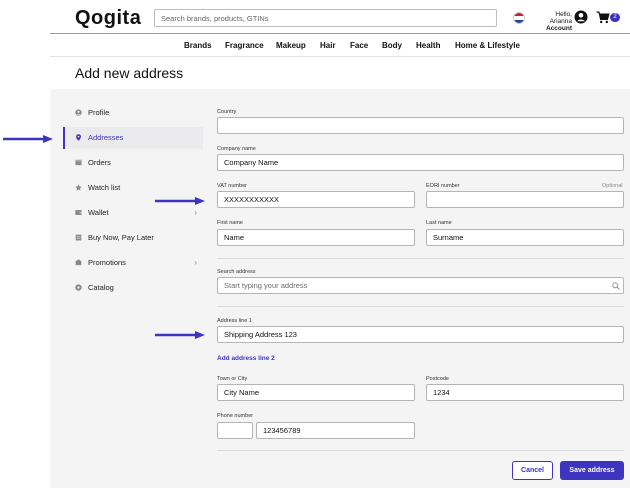 This screenshot has height=488, width=630. Describe the element at coordinates (525, 392) in the screenshot. I see `postcode-input: 1234` at that location.